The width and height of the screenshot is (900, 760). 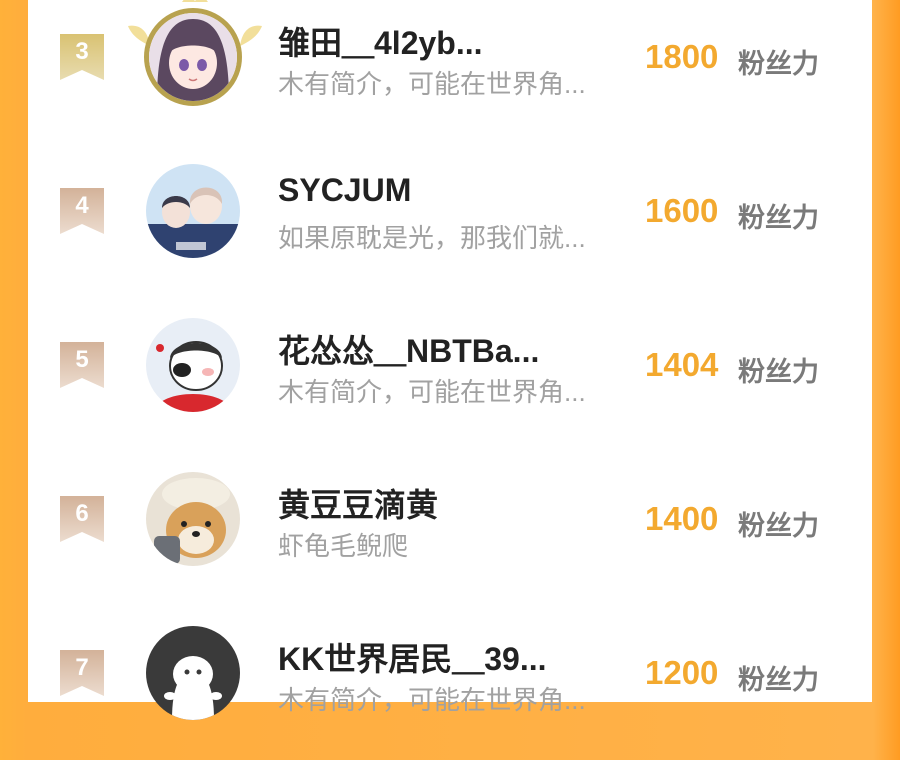 I want to click on shiba-dog-avatar-icon, so click(x=193, y=519).